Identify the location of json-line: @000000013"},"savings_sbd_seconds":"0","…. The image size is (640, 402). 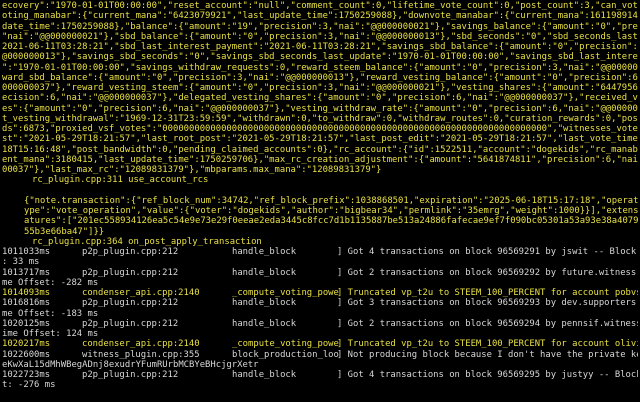
(320, 57).